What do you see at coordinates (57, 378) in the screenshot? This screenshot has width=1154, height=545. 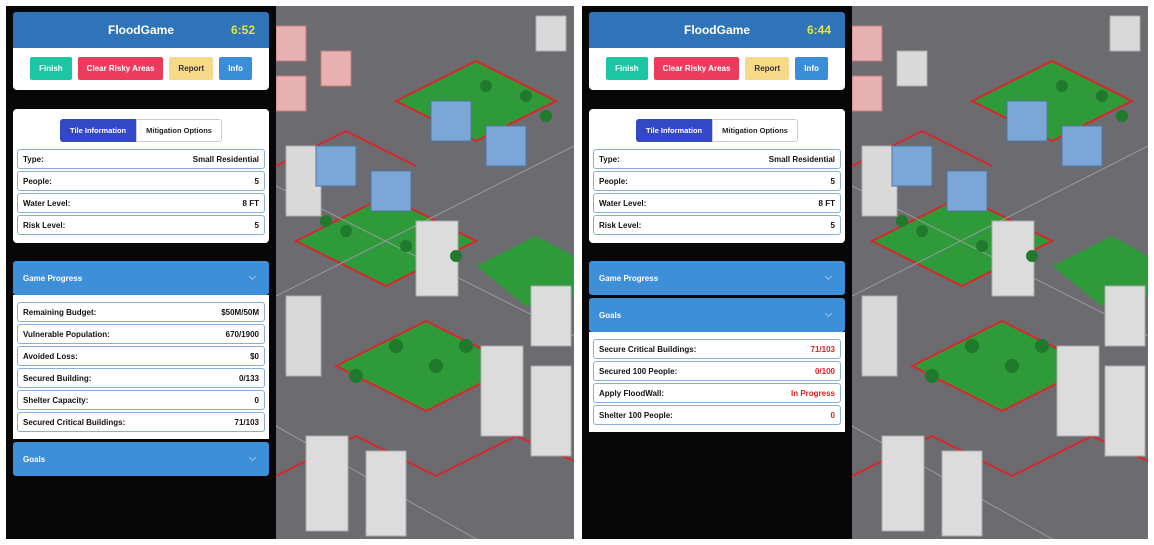 I see `row-label: Secured Building:` at bounding box center [57, 378].